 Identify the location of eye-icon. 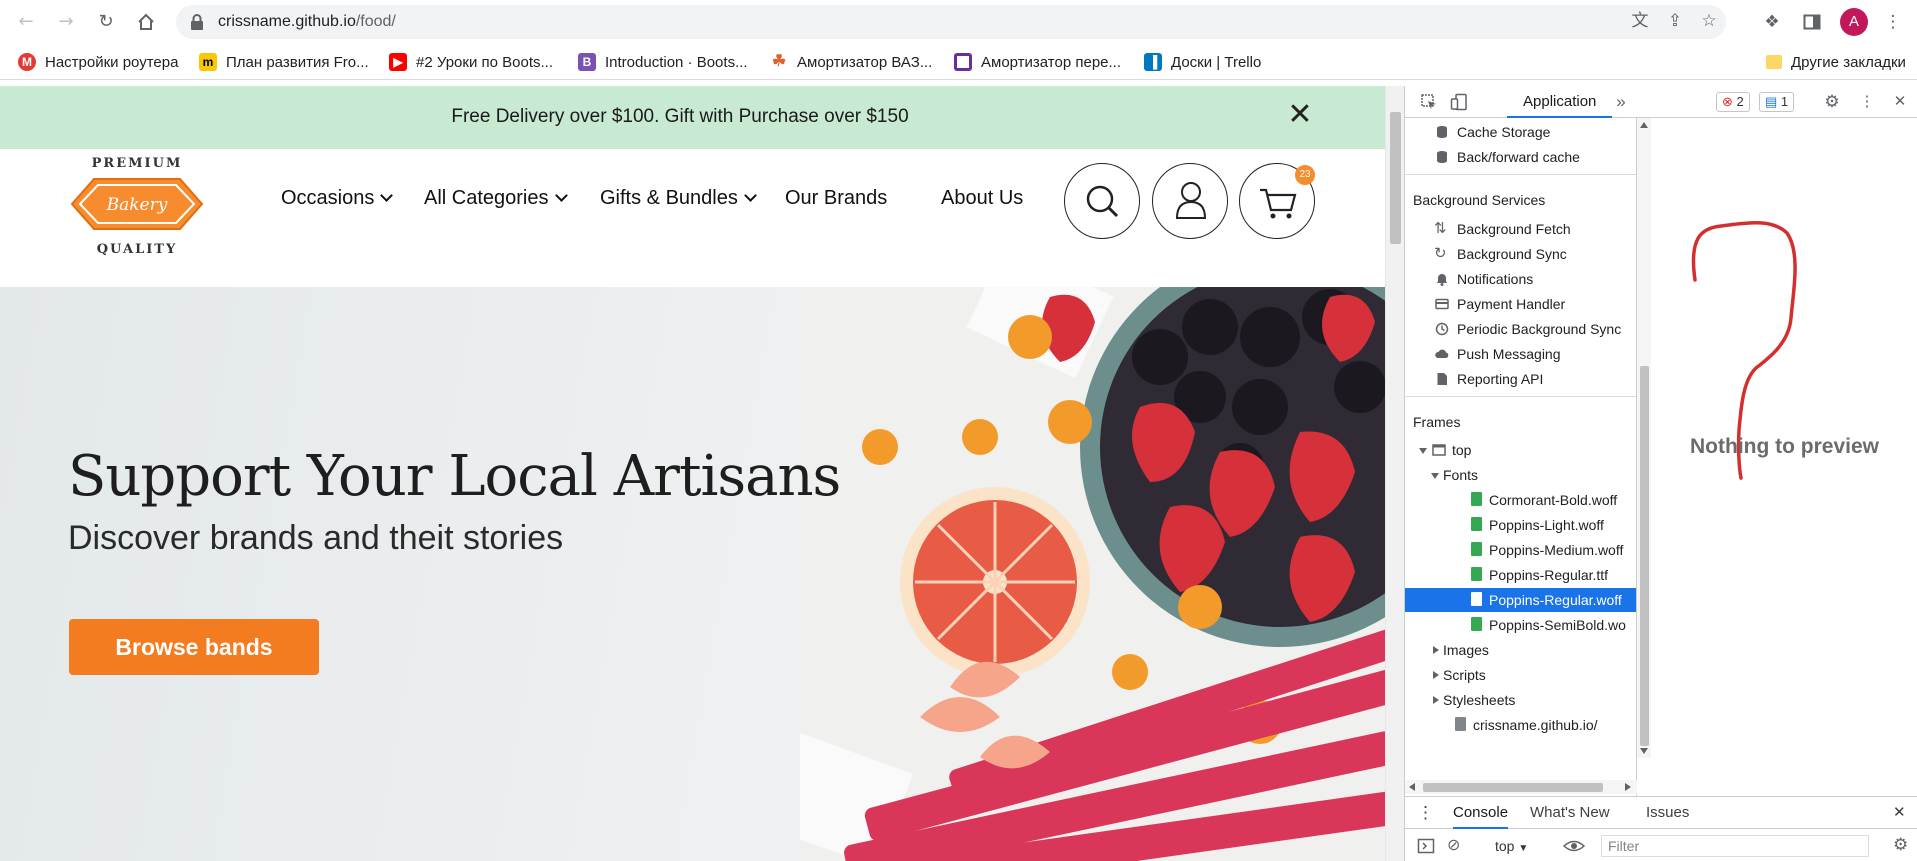
(1574, 846).